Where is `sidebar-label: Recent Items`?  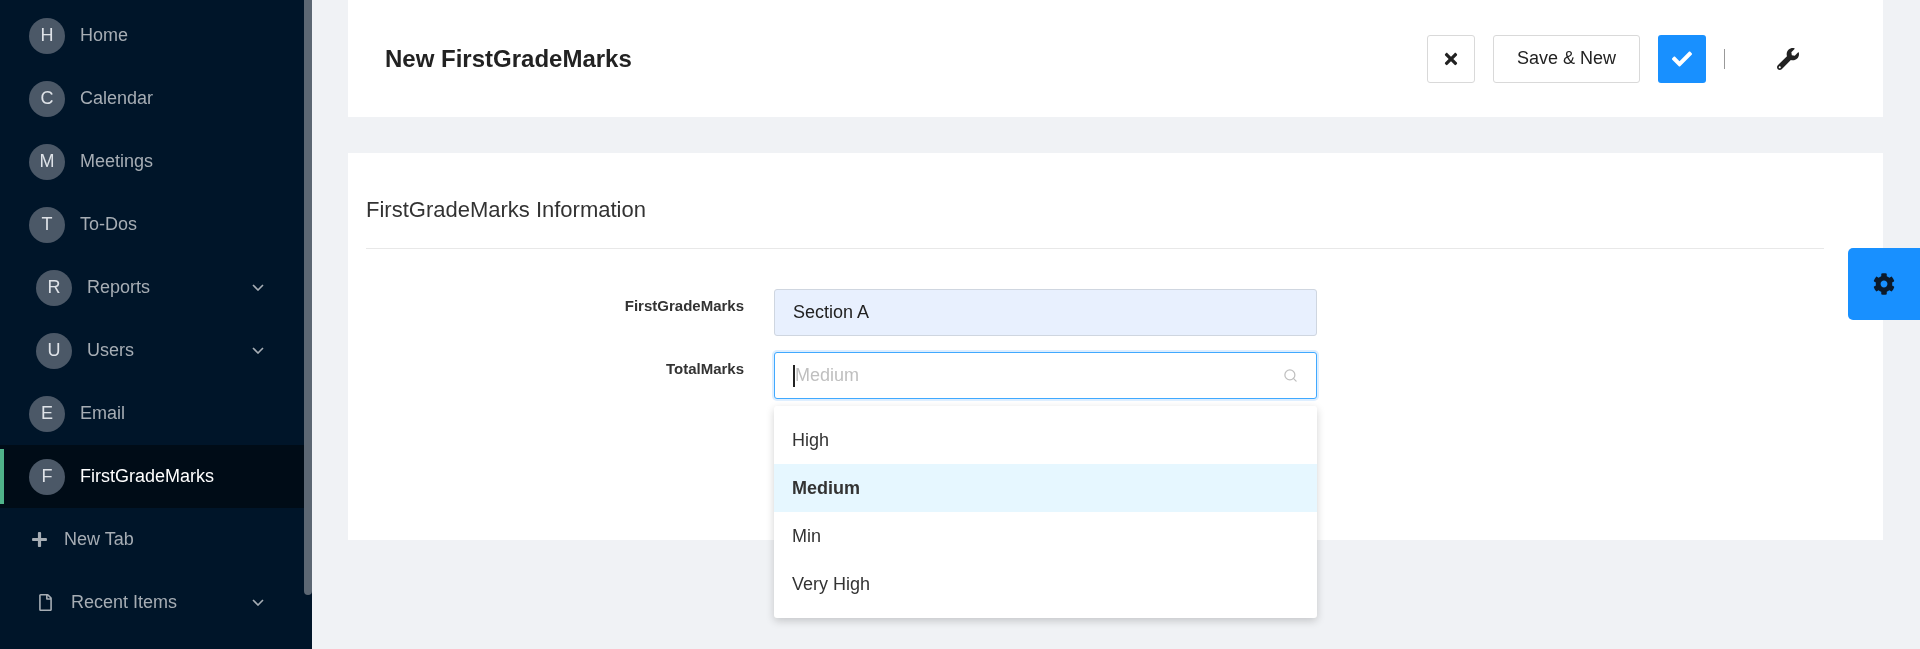 sidebar-label: Recent Items is located at coordinates (124, 602).